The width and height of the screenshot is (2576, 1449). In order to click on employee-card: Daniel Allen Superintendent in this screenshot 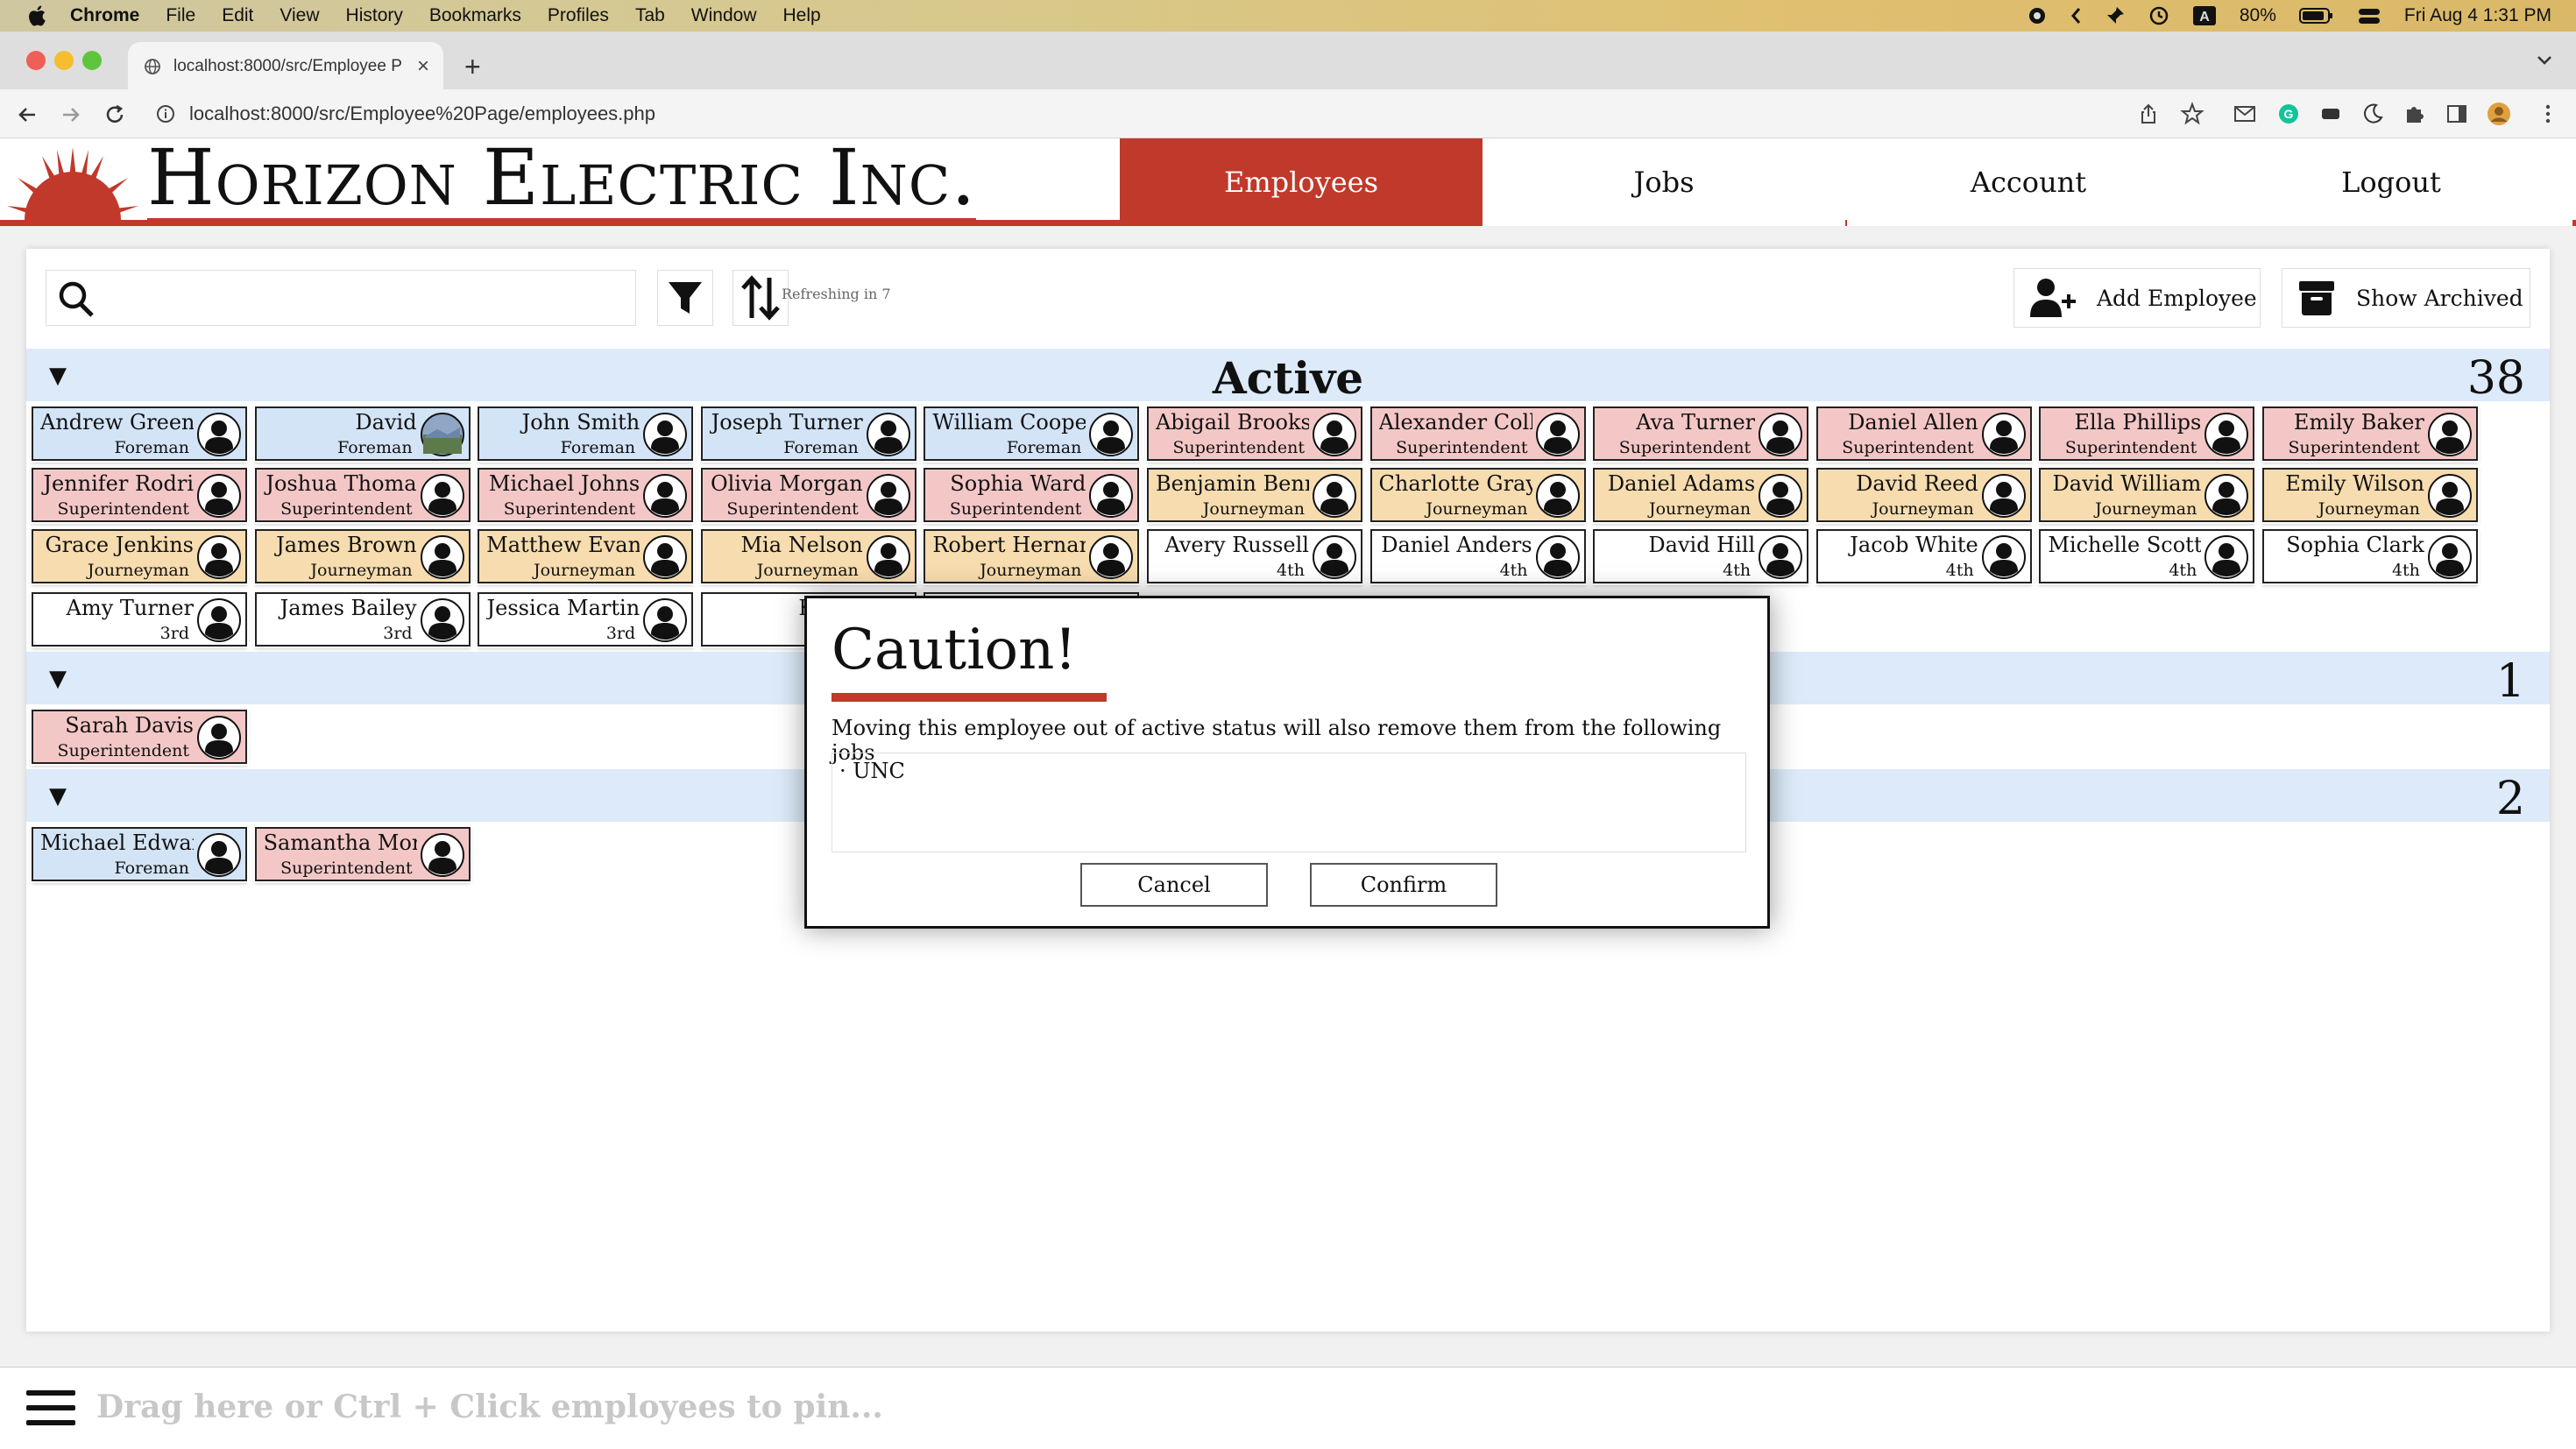, I will do `click(1923, 433)`.